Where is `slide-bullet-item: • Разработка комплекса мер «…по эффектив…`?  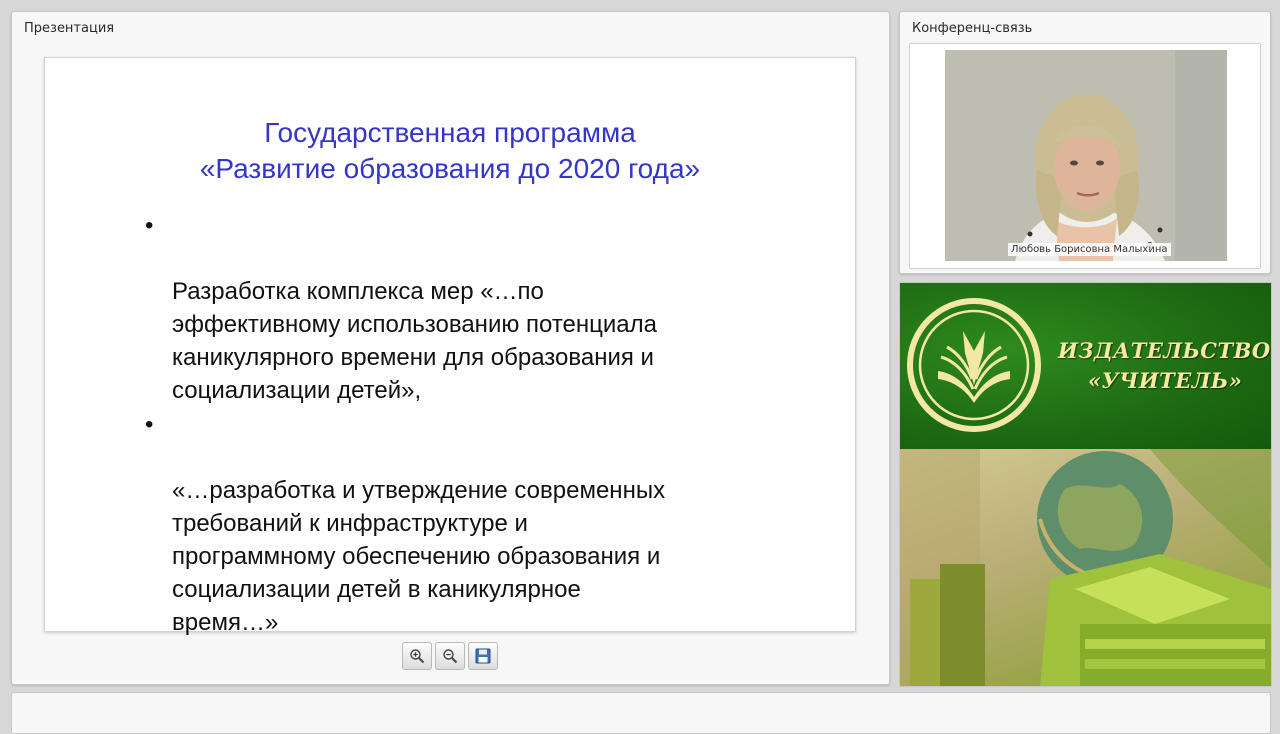
slide-bullet-item: • Разработка комплекса мер «…по эффектив… is located at coordinates (495, 308).